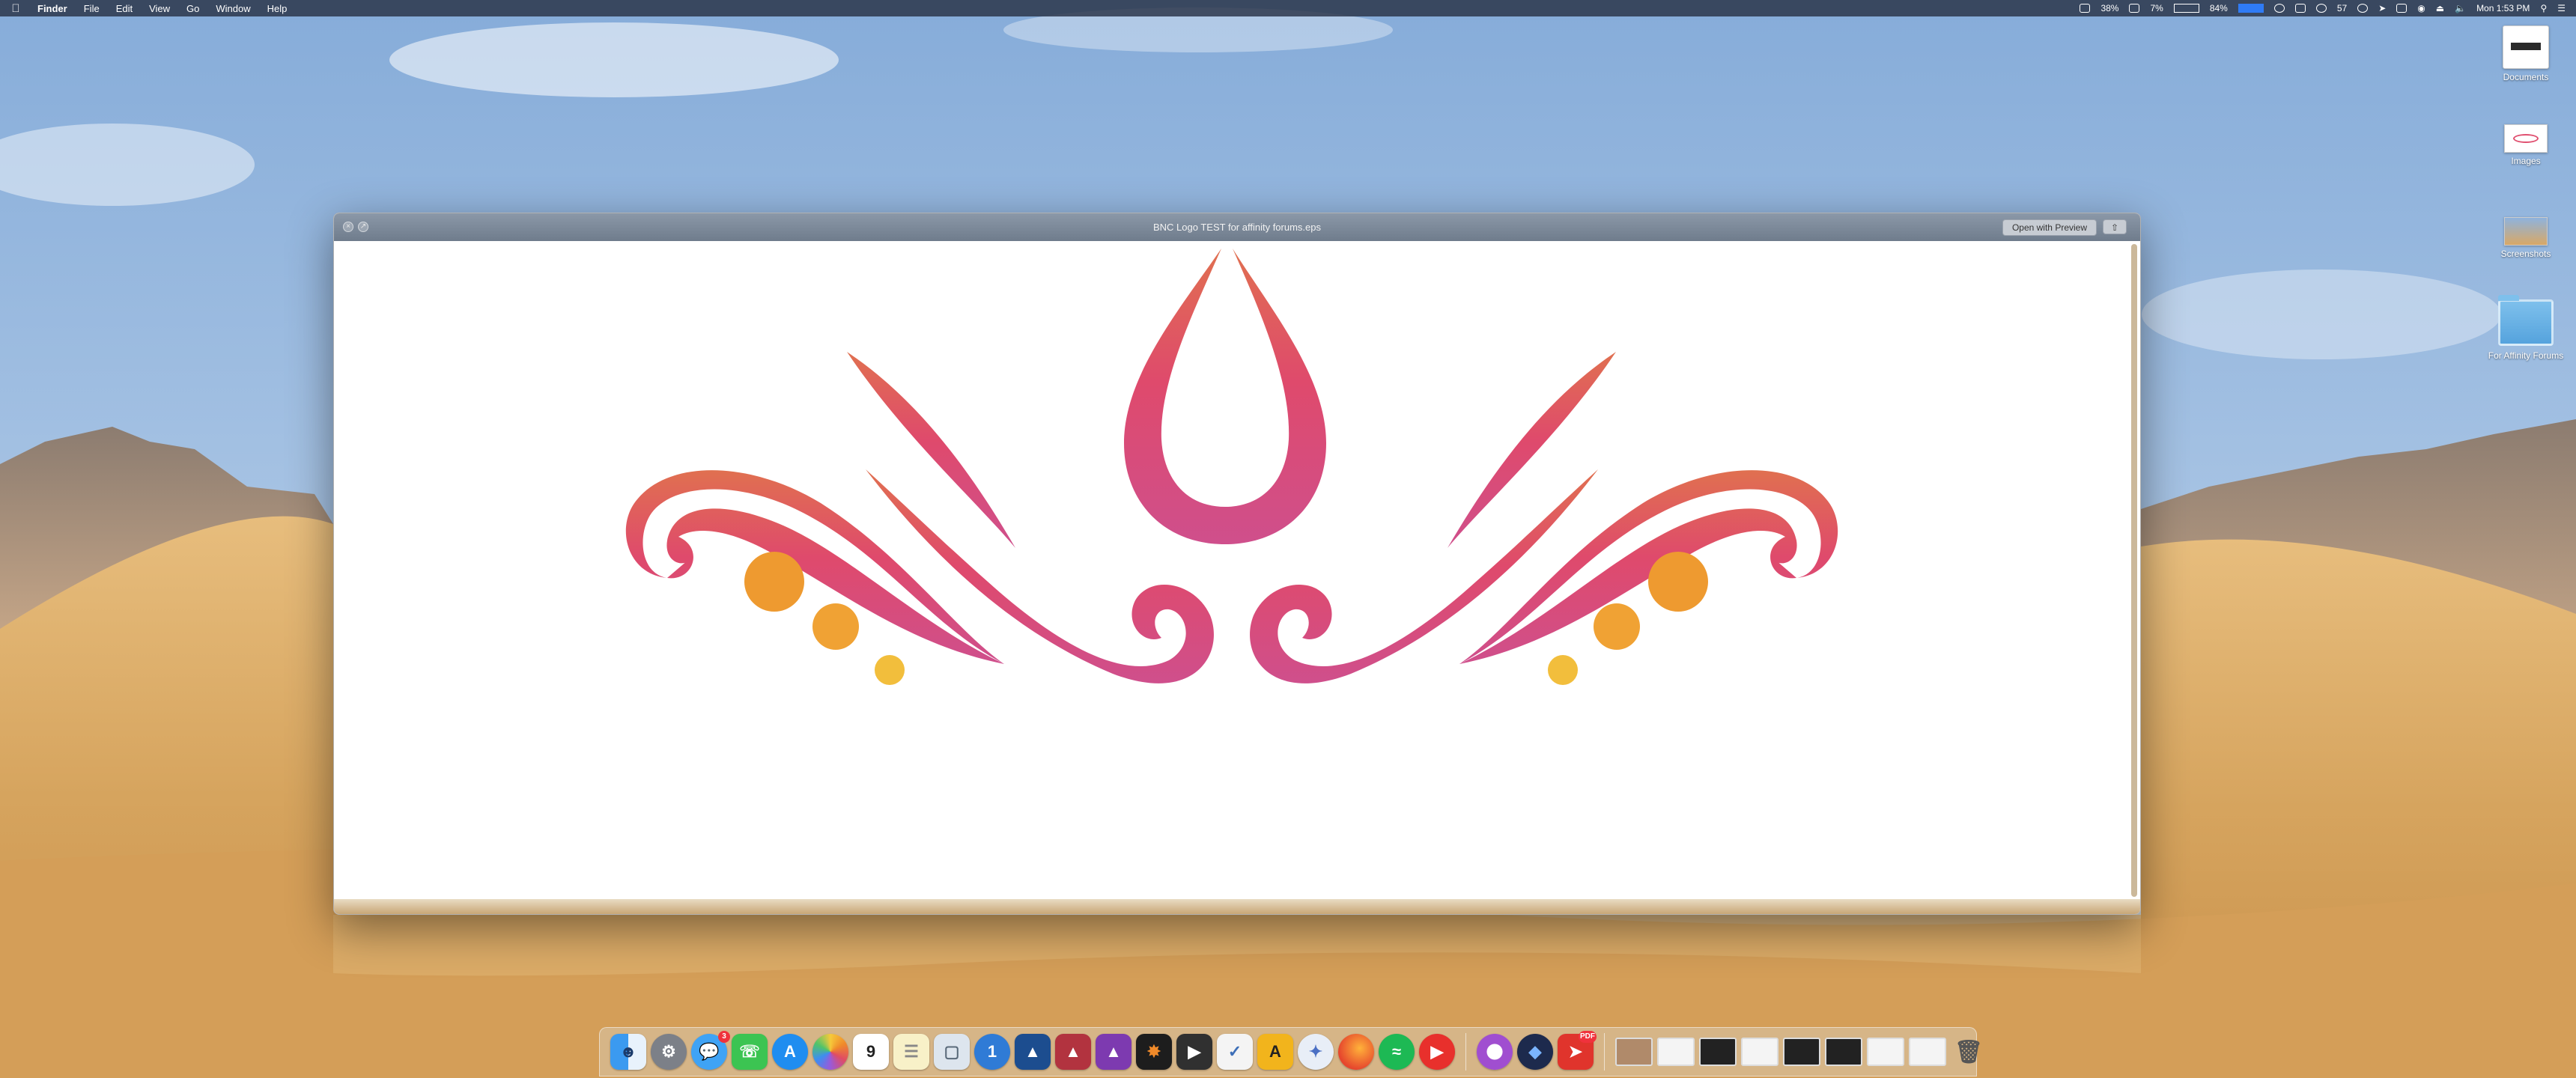  I want to click on trash-icon: 🗑, so click(1969, 1052).